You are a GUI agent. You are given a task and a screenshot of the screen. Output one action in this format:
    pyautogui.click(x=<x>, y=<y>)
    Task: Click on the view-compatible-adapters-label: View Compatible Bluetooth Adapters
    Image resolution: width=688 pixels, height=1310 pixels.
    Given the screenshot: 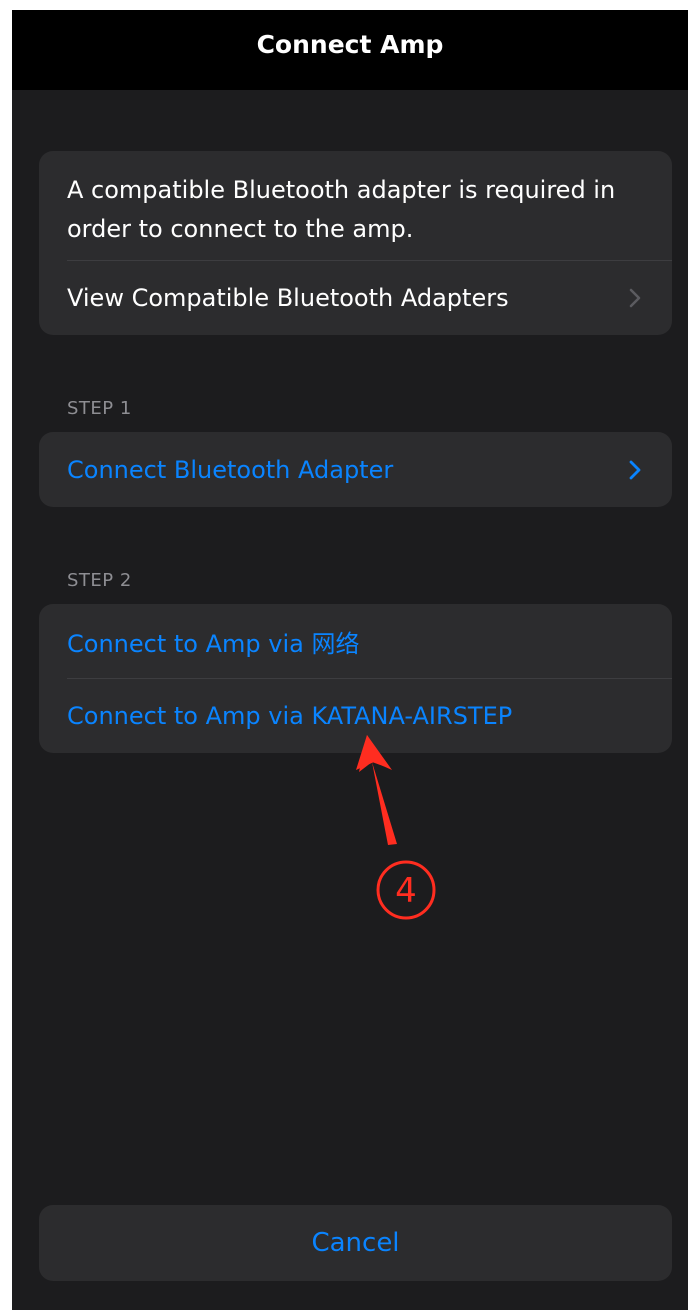 What is the action you would take?
    pyautogui.click(x=288, y=298)
    